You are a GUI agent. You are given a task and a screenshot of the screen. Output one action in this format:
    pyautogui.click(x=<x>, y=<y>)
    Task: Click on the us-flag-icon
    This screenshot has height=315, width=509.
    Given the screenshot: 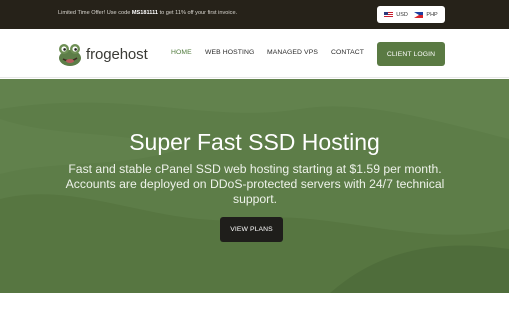 What is the action you would take?
    pyautogui.click(x=389, y=14)
    